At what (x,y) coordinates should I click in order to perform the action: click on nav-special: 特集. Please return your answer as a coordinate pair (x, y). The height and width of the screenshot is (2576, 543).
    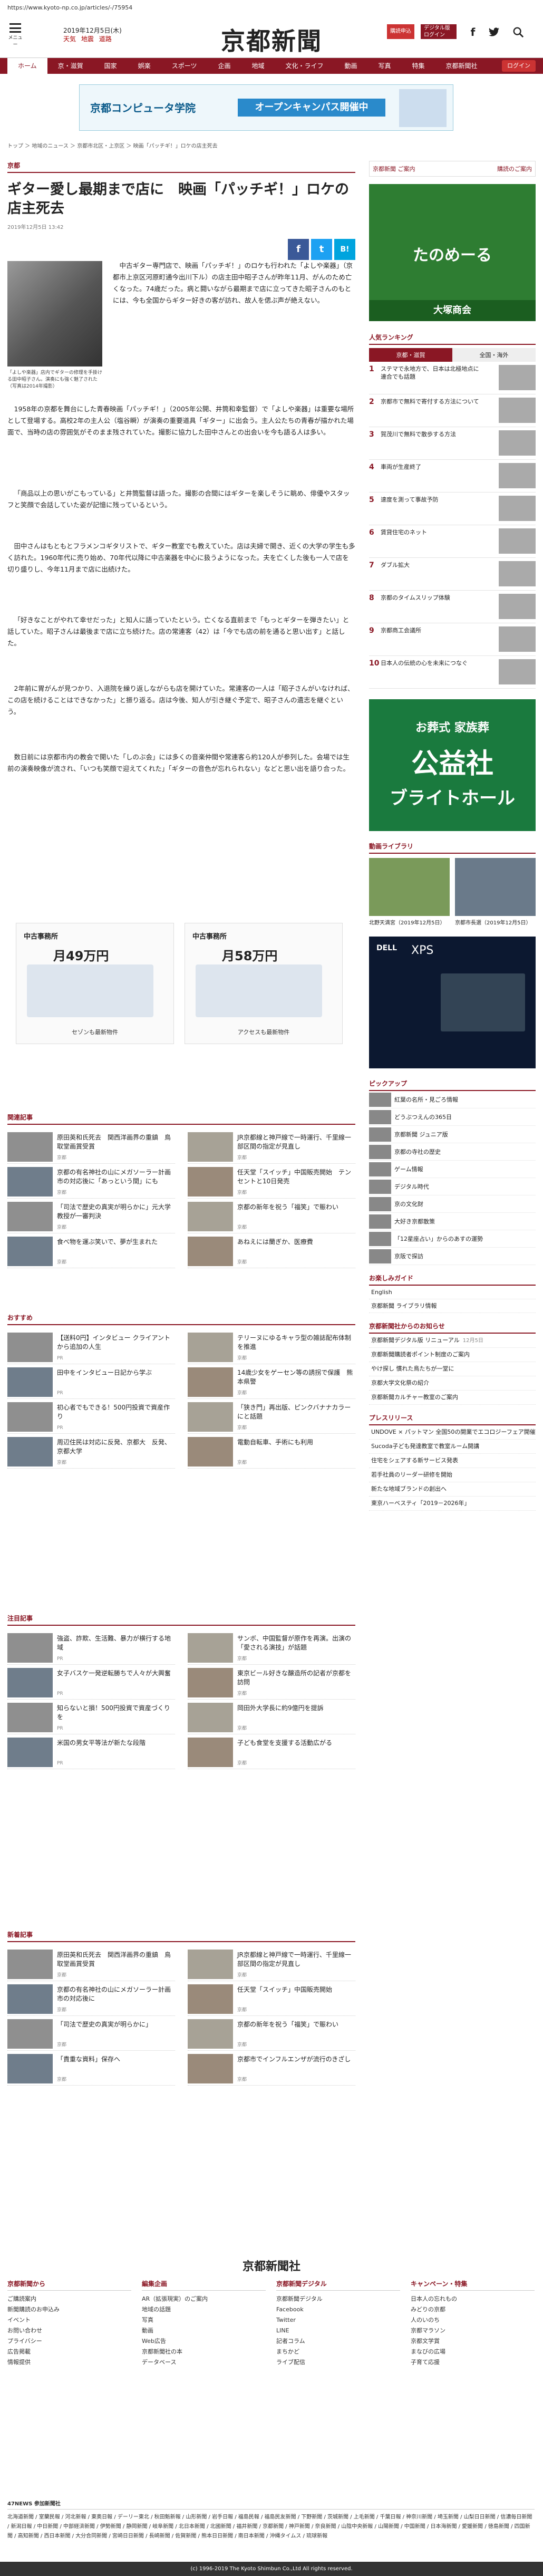
    Looking at the image, I should click on (418, 66).